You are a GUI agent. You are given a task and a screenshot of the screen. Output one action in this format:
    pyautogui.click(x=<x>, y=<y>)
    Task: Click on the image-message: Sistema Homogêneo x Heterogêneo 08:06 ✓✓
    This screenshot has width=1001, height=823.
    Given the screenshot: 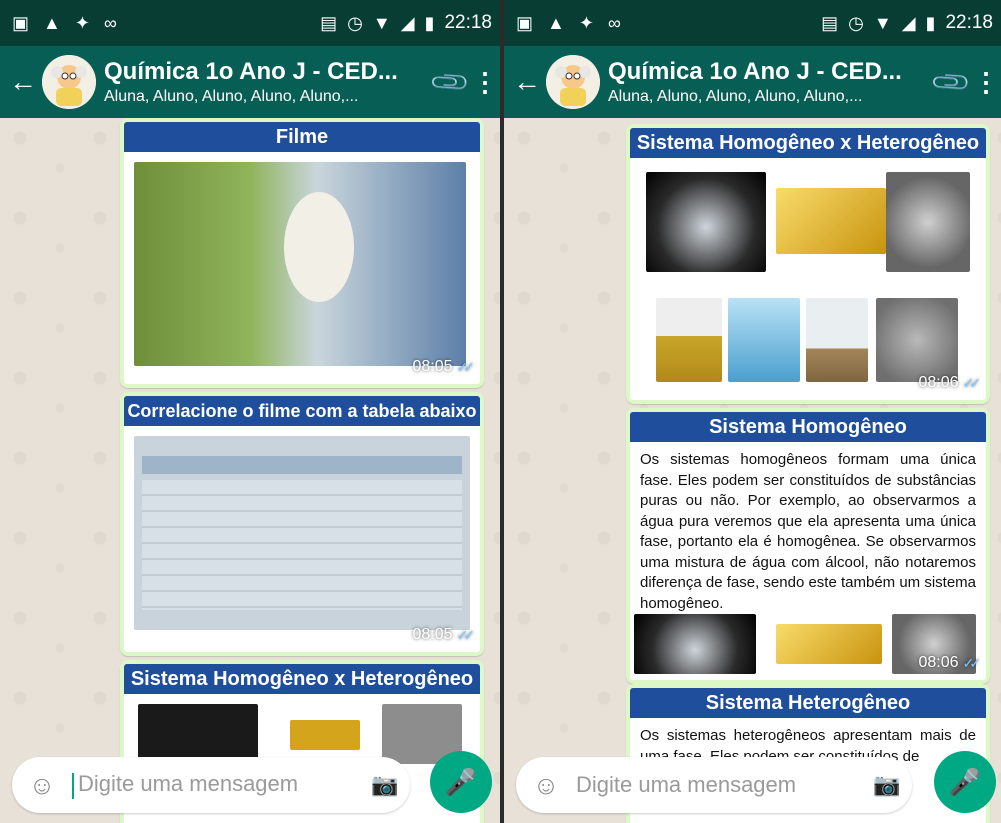 What is the action you would take?
    pyautogui.click(x=808, y=264)
    